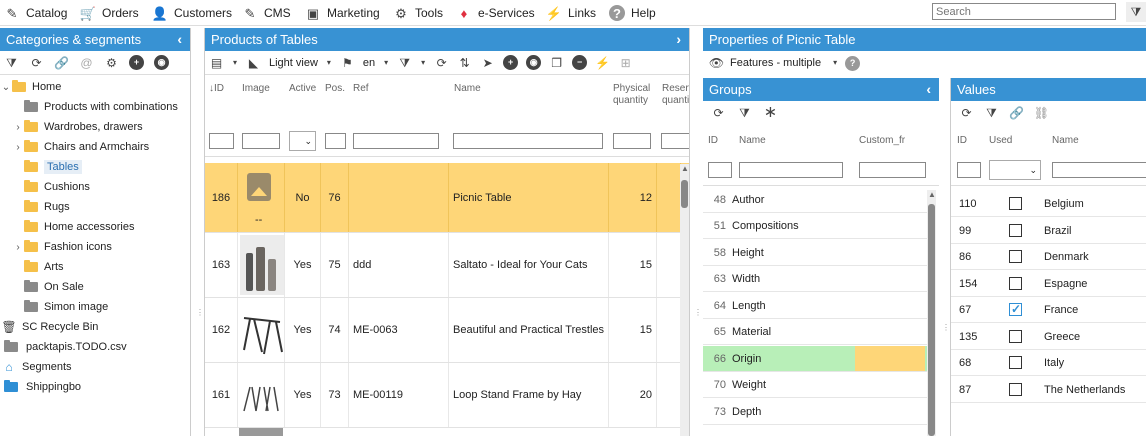 The height and width of the screenshot is (436, 1146). Describe the element at coordinates (95, 87) in the screenshot. I see `tree-item-home: ⌄ Home` at that location.